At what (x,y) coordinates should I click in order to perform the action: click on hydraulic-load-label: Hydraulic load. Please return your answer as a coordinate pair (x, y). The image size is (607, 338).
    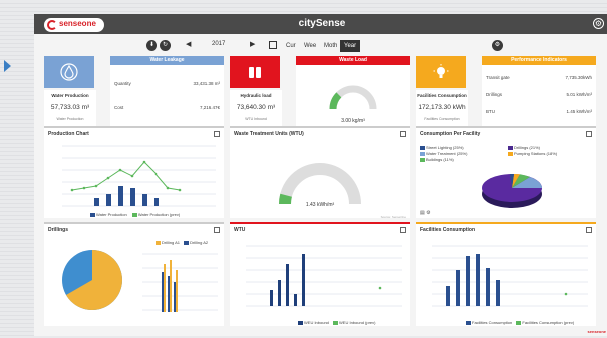
    Looking at the image, I should click on (256, 95).